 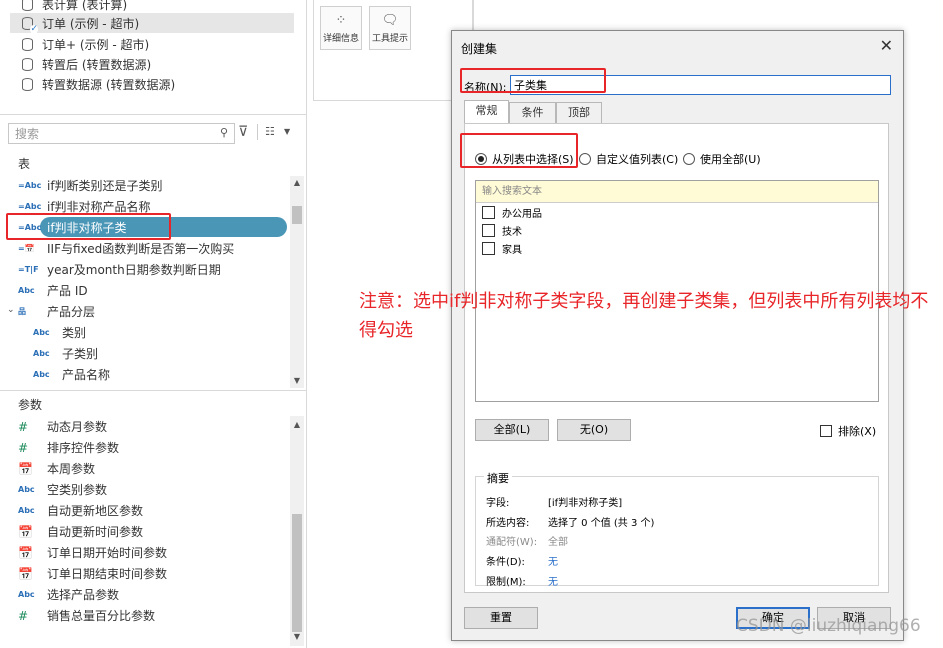 What do you see at coordinates (95, 532) in the screenshot?
I see `param-label: 自动更新时间参数` at bounding box center [95, 532].